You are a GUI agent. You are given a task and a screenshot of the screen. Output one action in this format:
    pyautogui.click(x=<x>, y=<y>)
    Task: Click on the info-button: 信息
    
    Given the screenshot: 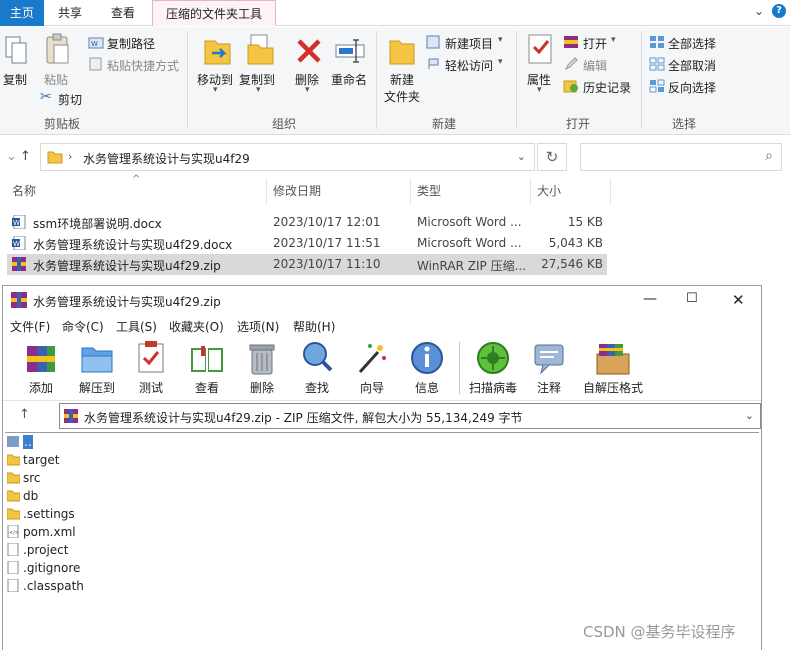 What is the action you would take?
    pyautogui.click(x=427, y=367)
    